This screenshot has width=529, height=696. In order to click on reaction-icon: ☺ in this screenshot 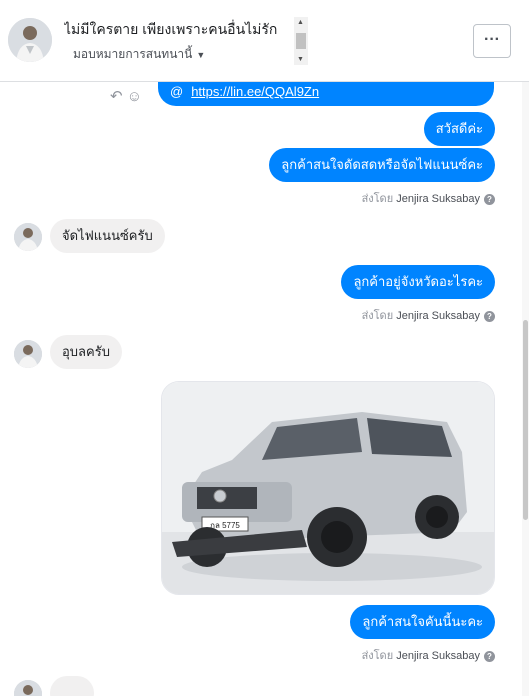, I will do `click(134, 96)`.